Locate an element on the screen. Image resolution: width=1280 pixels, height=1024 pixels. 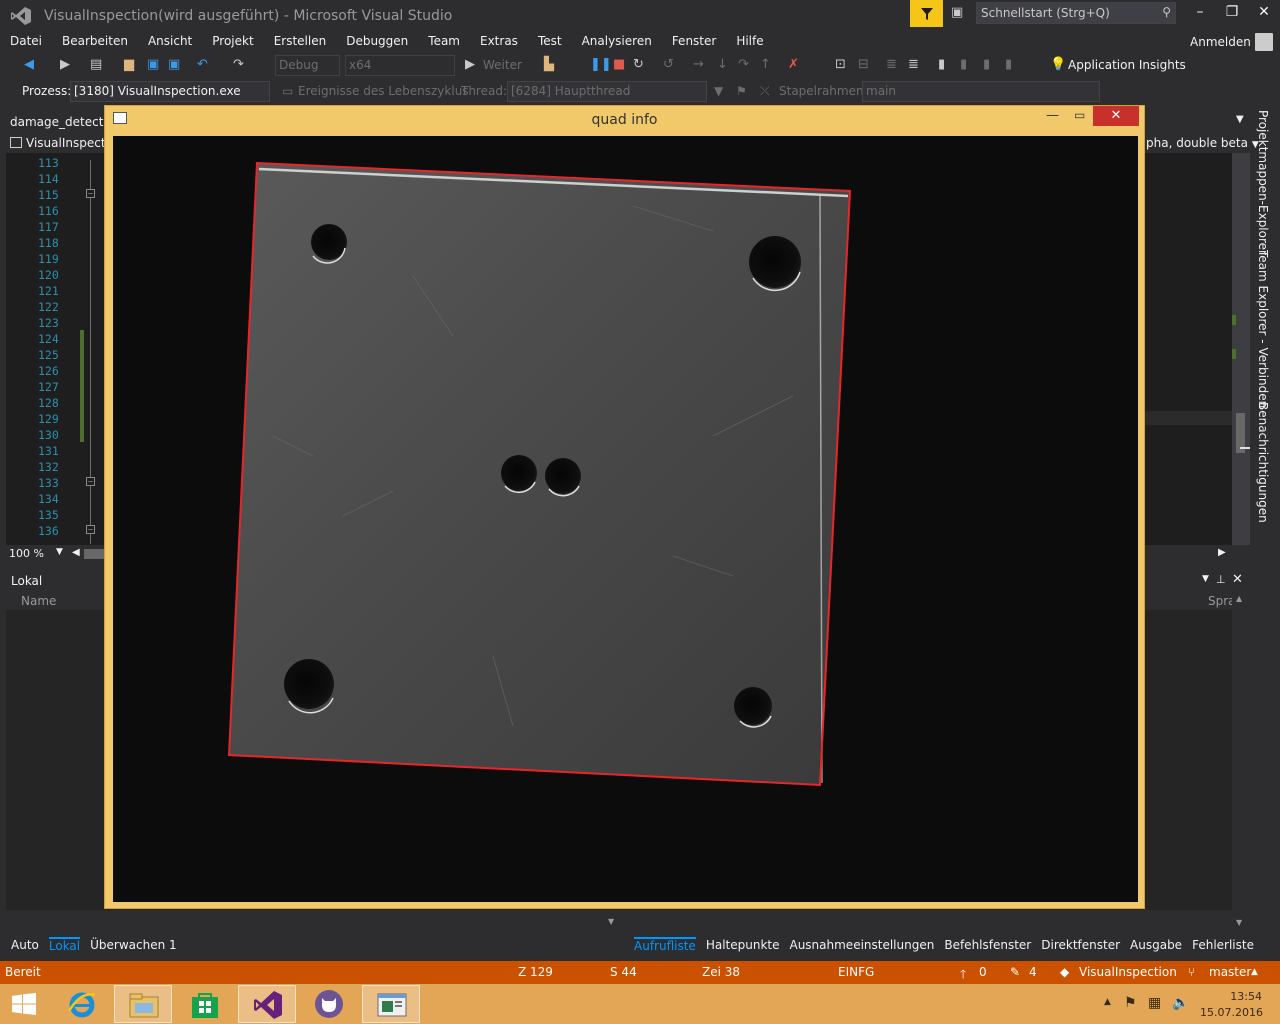
tab-dropdown-icon: ▼ is located at coordinates (1240, 119).